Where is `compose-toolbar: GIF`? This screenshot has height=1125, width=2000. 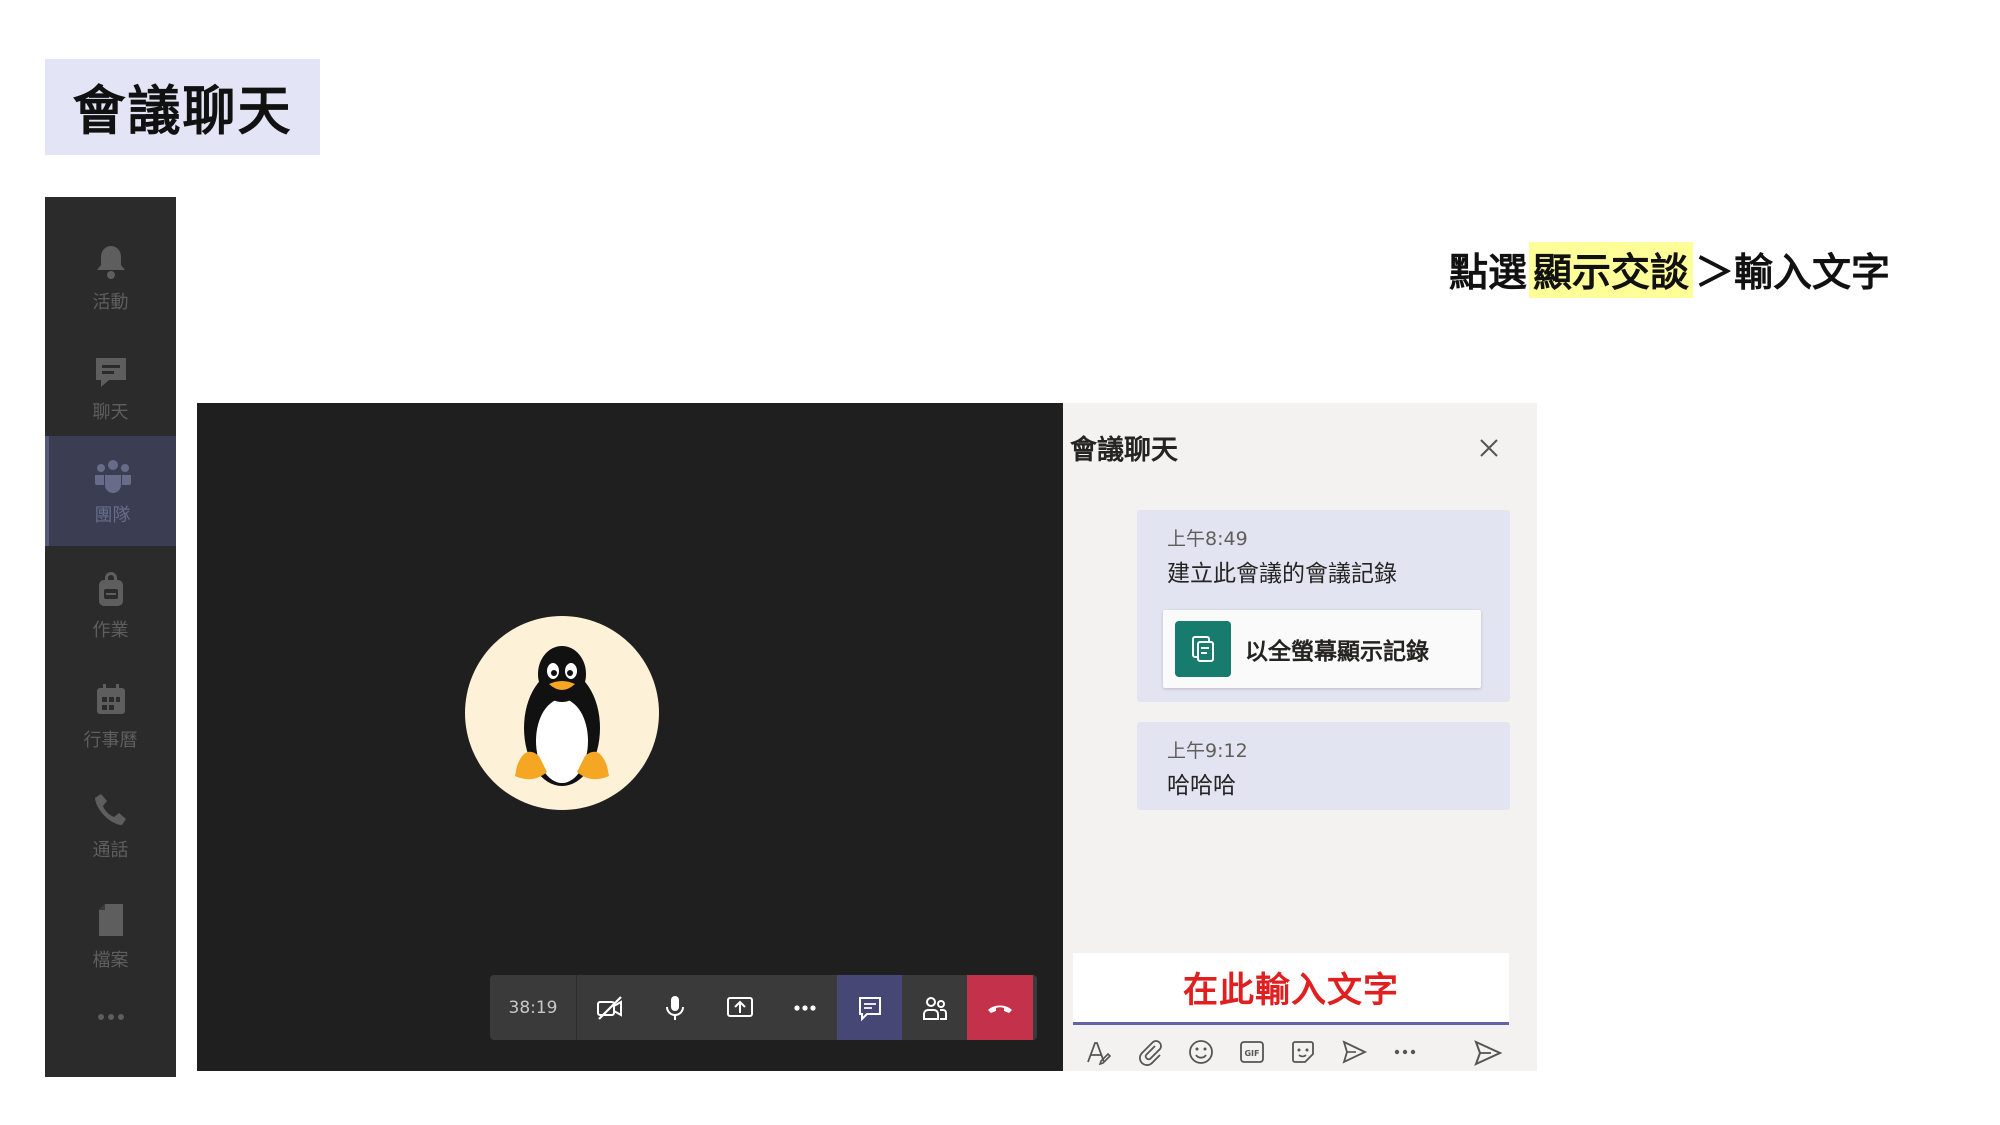
compose-toolbar: GIF is located at coordinates (1291, 1052).